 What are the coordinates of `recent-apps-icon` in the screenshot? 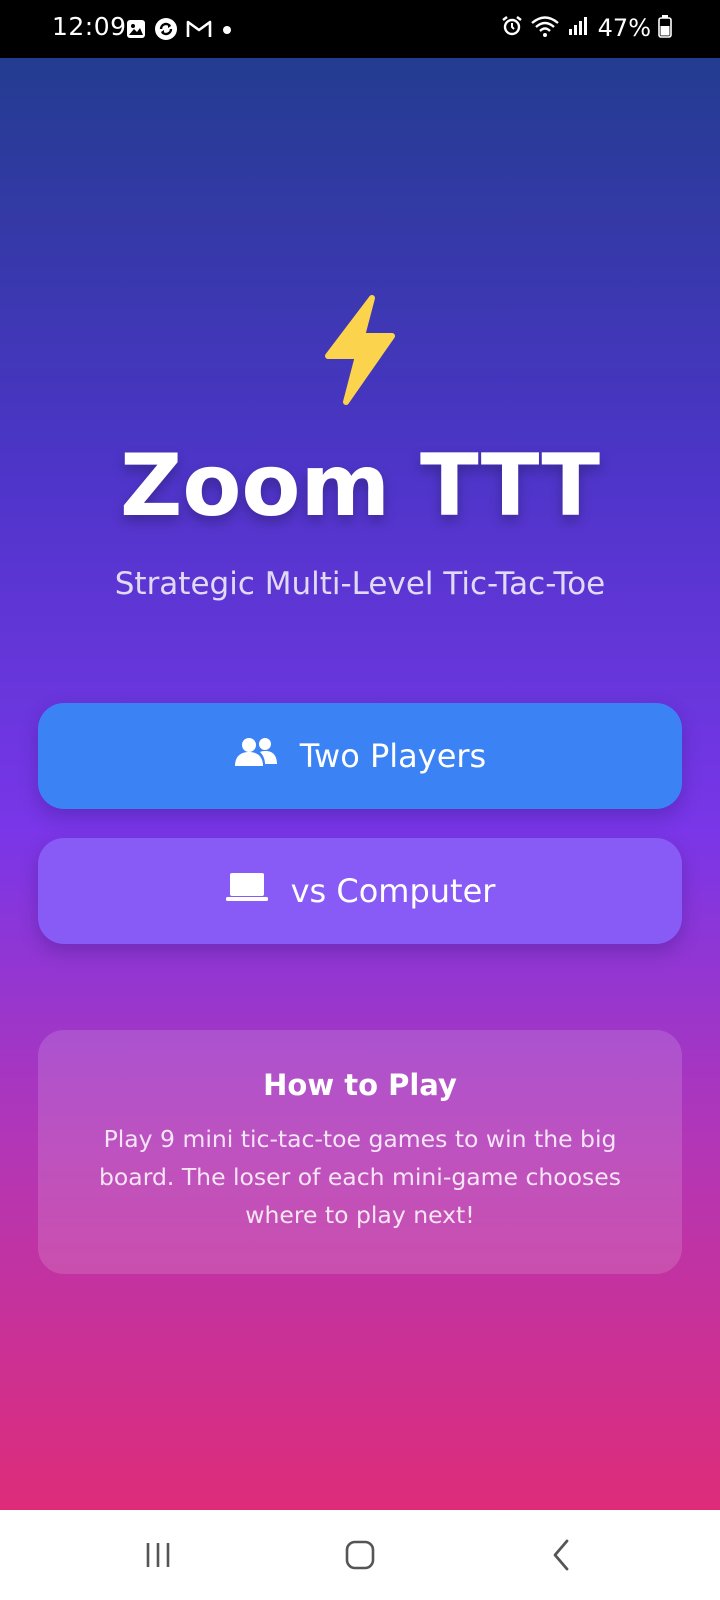 It's located at (158, 1555).